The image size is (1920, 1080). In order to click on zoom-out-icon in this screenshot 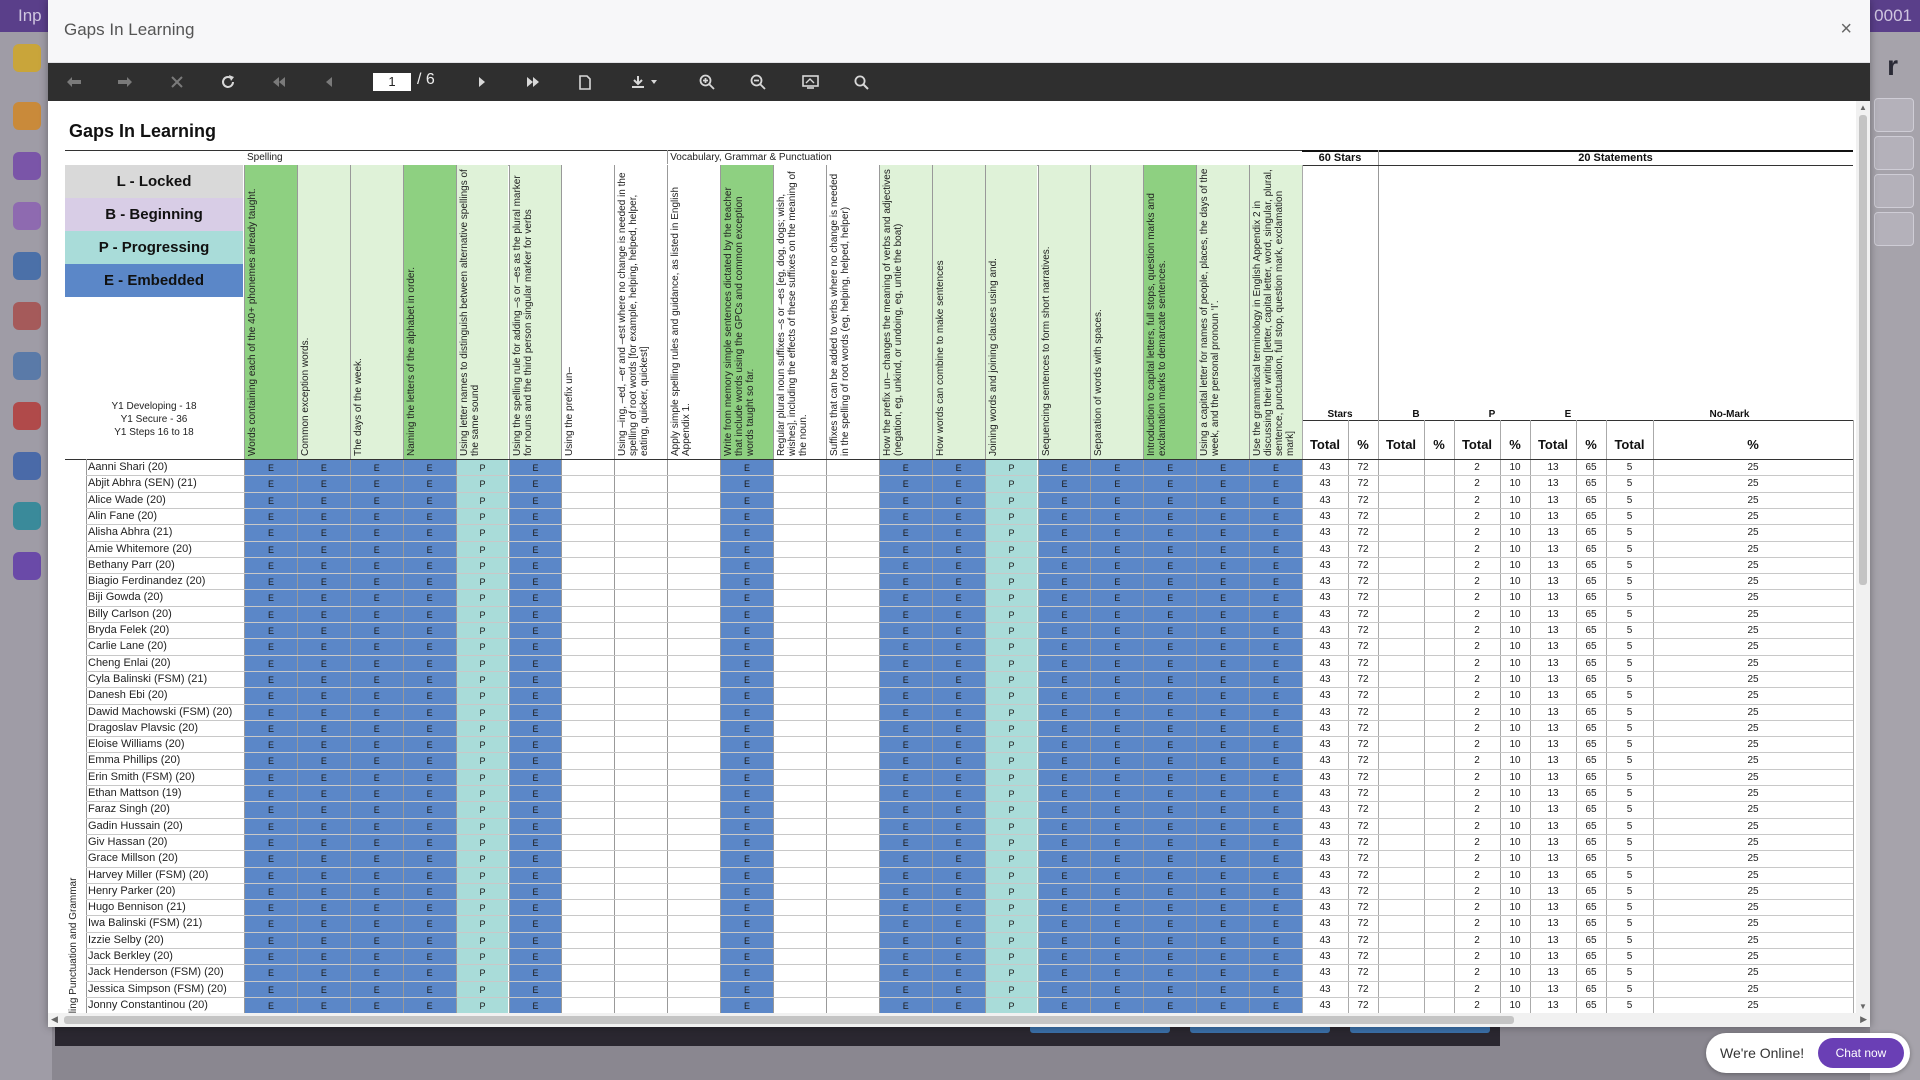, I will do `click(758, 82)`.